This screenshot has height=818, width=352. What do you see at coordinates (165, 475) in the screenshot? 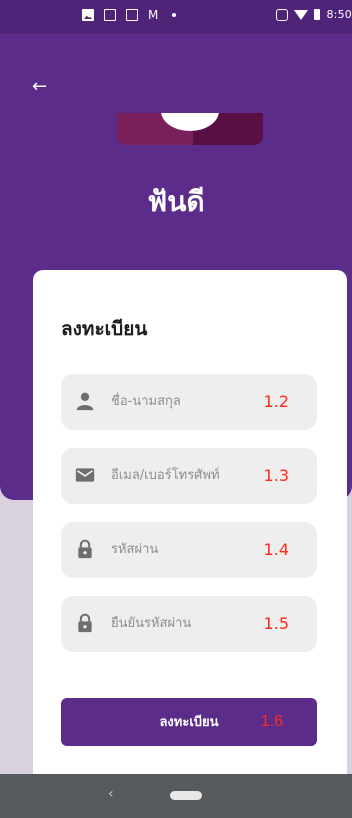
I see `email-phone-placeholder: อีเมล/เบอร์โทรศัพท์` at bounding box center [165, 475].